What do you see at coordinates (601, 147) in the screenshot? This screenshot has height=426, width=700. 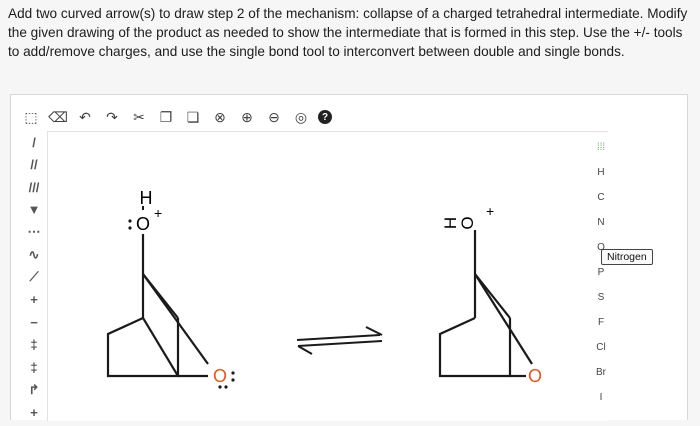 I see `periodic-table-button: ⁞⁞⁞` at bounding box center [601, 147].